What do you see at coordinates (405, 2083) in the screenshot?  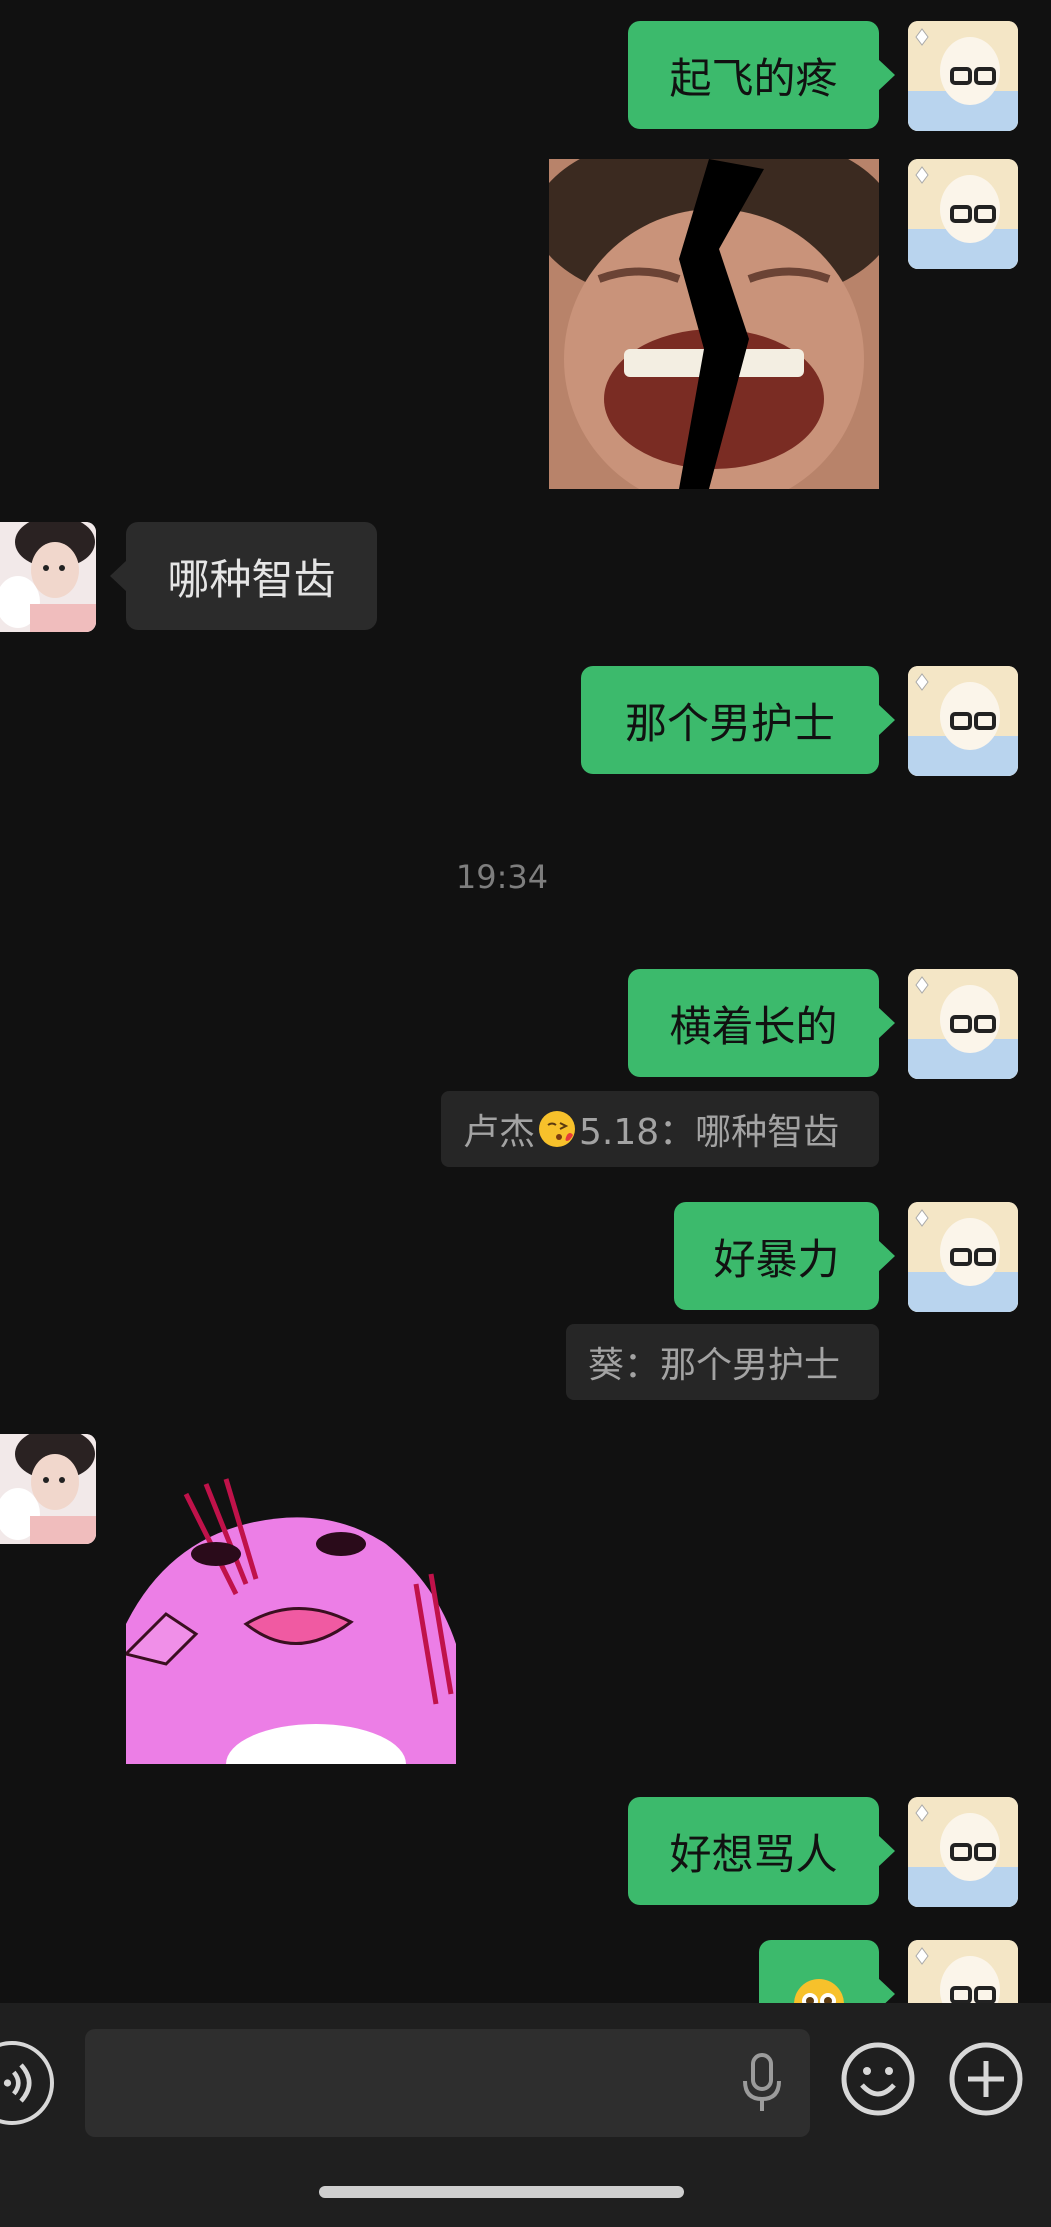 I see `message-input` at bounding box center [405, 2083].